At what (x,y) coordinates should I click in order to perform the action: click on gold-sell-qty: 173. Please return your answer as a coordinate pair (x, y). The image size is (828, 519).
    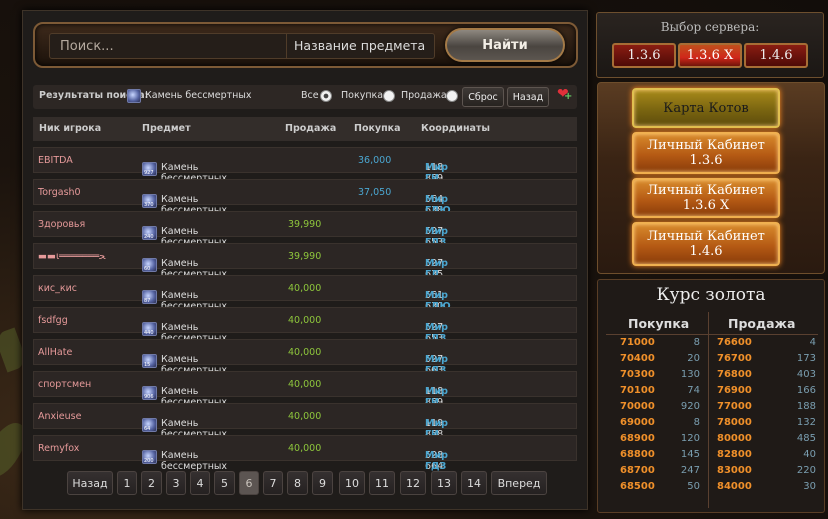
    Looking at the image, I should click on (806, 358).